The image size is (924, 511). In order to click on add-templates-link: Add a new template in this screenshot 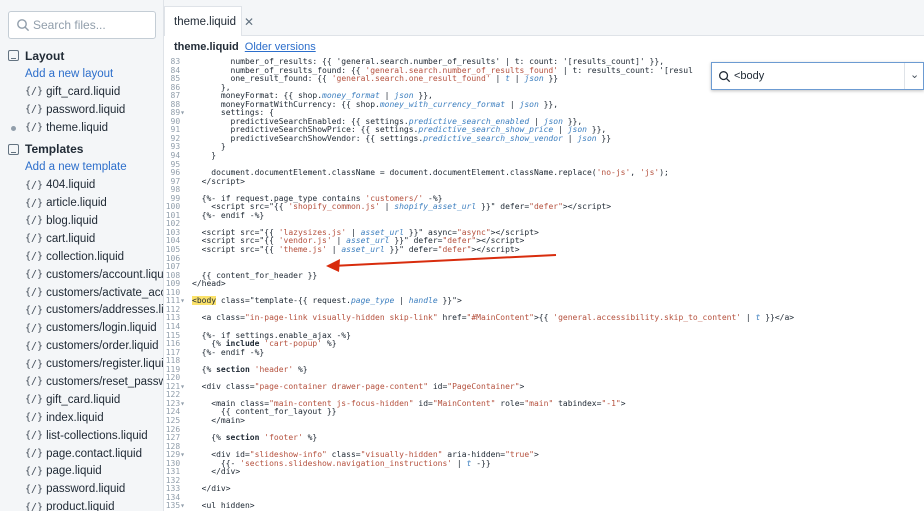, I will do `click(81, 167)`.